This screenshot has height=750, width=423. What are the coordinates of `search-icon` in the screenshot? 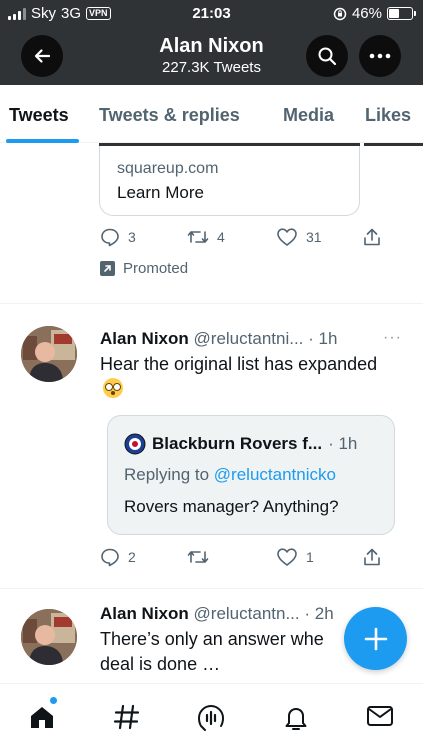 It's located at (327, 56).